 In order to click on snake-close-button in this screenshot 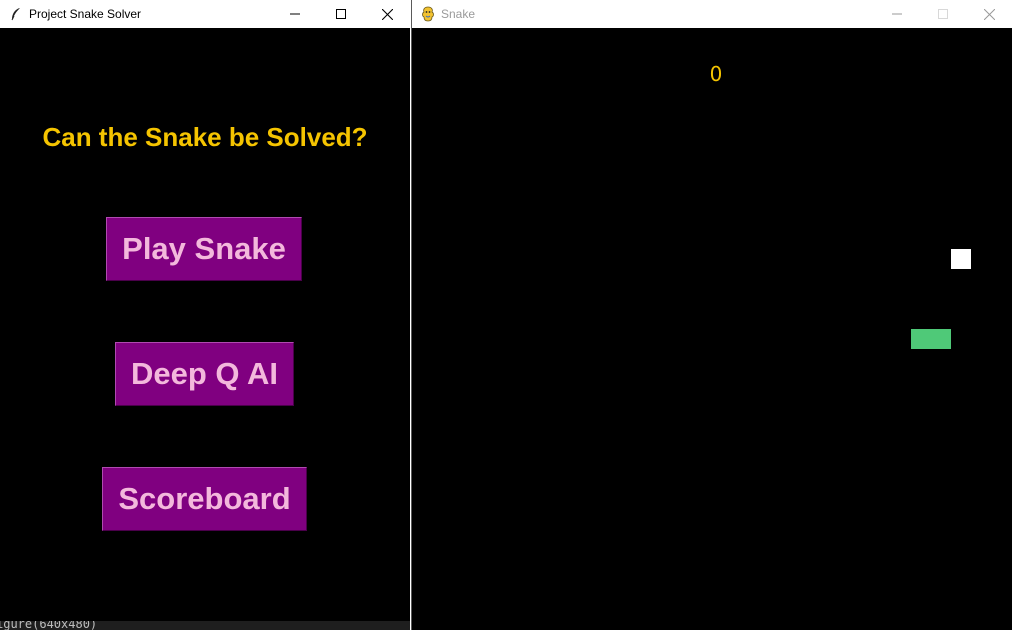, I will do `click(989, 14)`.